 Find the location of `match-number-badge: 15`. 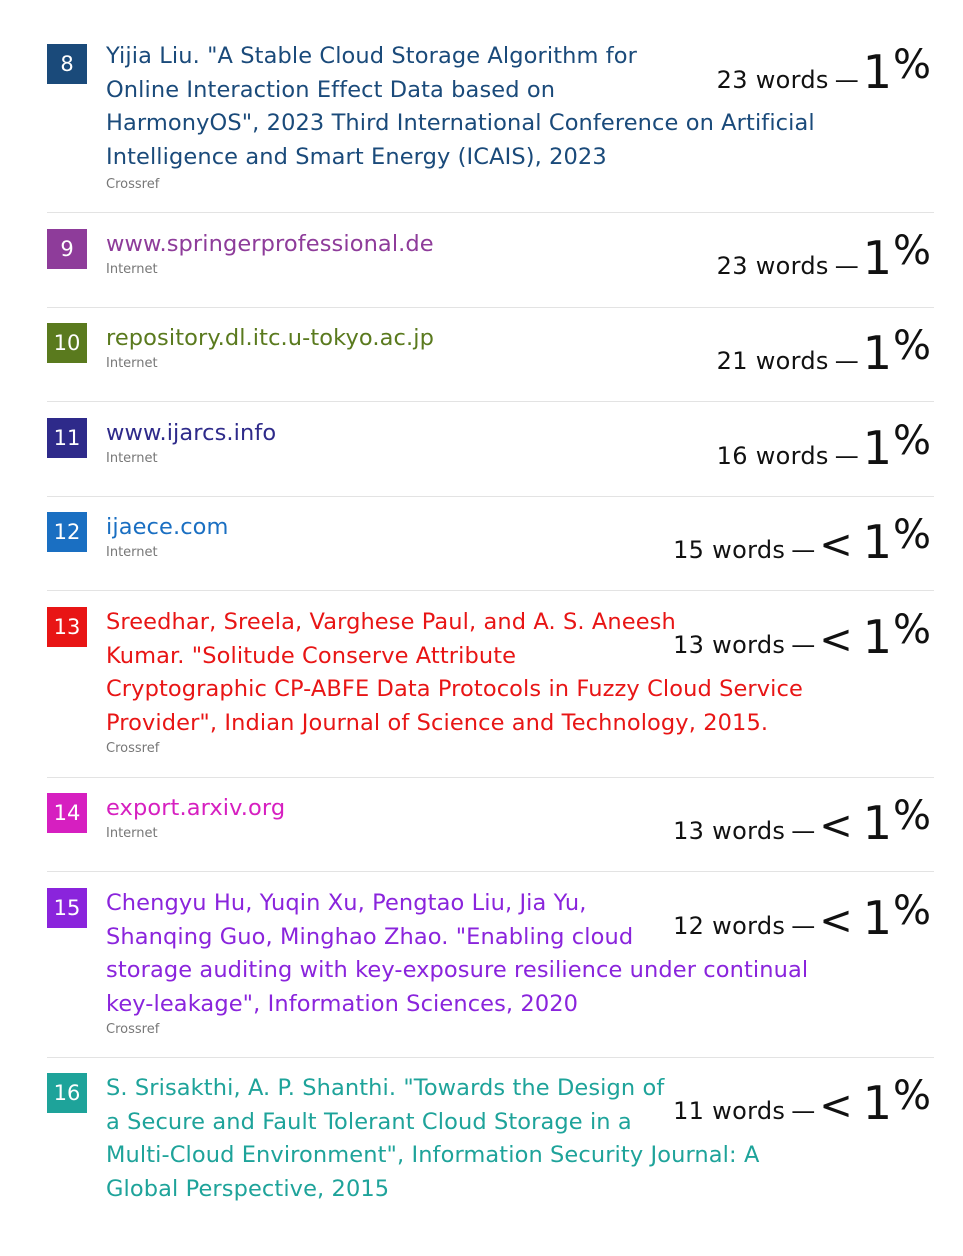

match-number-badge: 15 is located at coordinates (67, 908).